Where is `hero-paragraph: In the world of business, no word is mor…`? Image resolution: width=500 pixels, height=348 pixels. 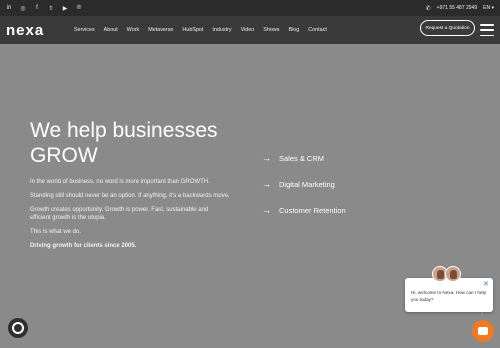 hero-paragraph: In the world of business, no word is mor… is located at coordinates (120, 182).